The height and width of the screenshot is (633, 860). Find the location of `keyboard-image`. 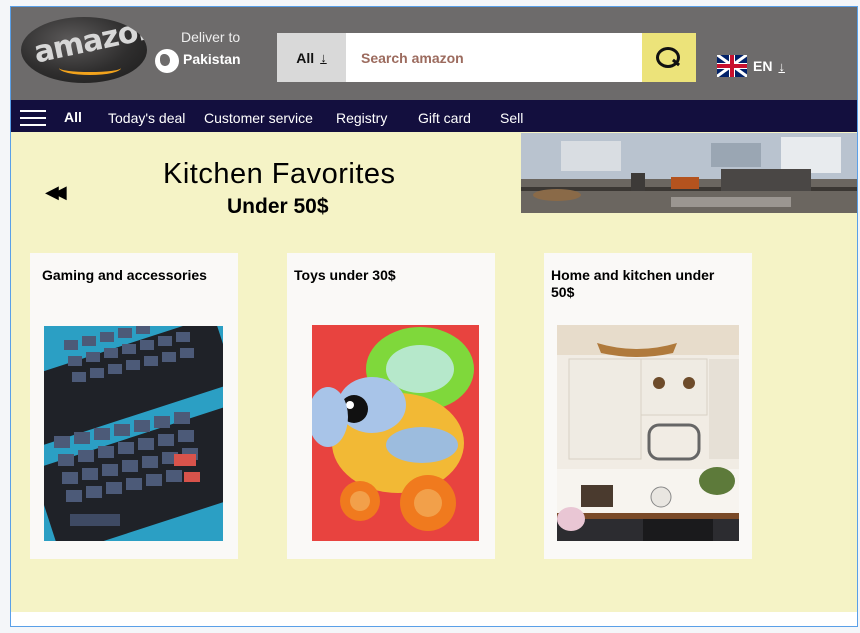

keyboard-image is located at coordinates (133, 433).